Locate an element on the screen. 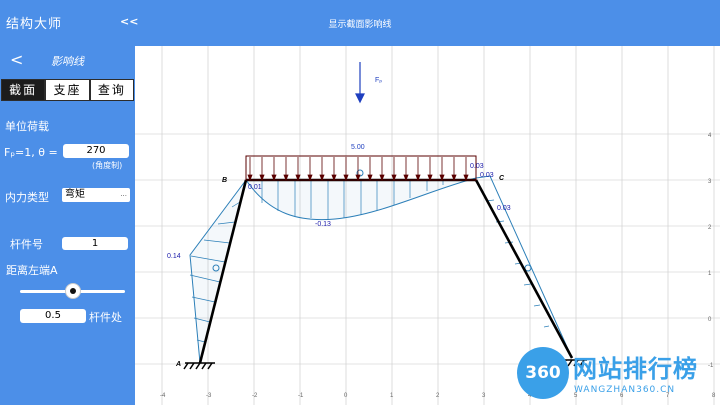 Image resolution: width=720 pixels, height=405 pixels. left-leg-value: 0.14 is located at coordinates (174, 256).